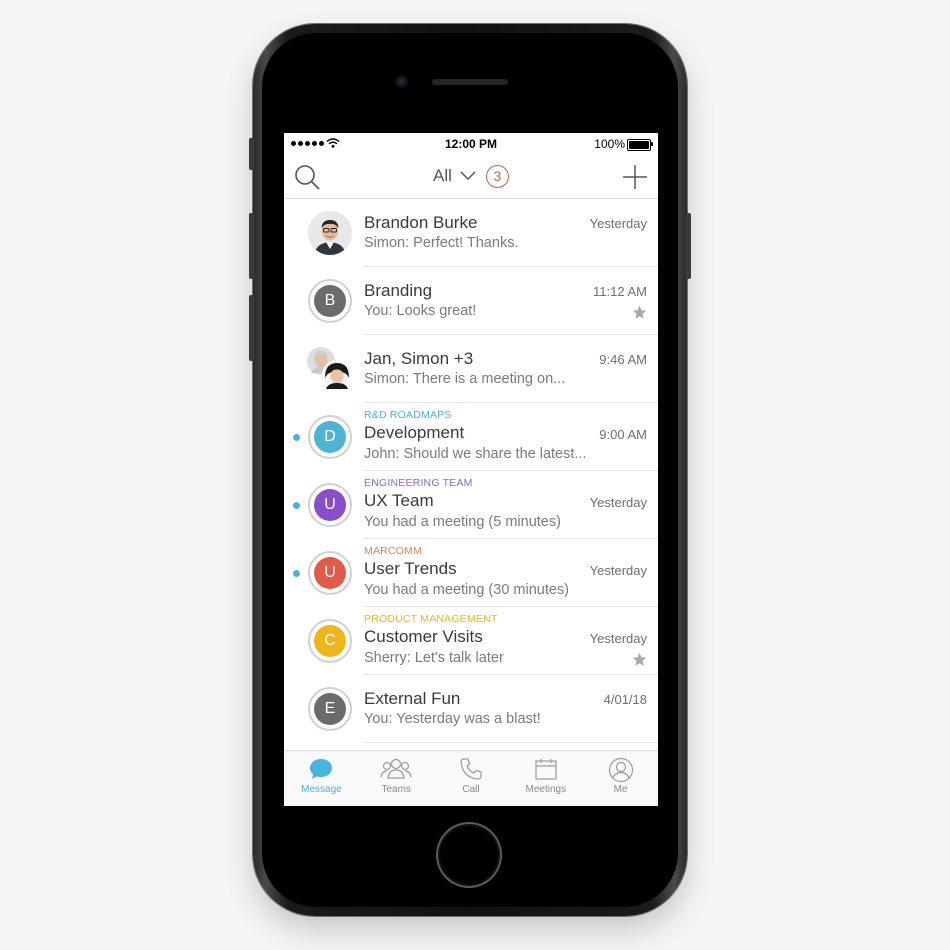 This screenshot has width=950, height=950. I want to click on message-preview: You: Yesterday was a blast!, so click(452, 719).